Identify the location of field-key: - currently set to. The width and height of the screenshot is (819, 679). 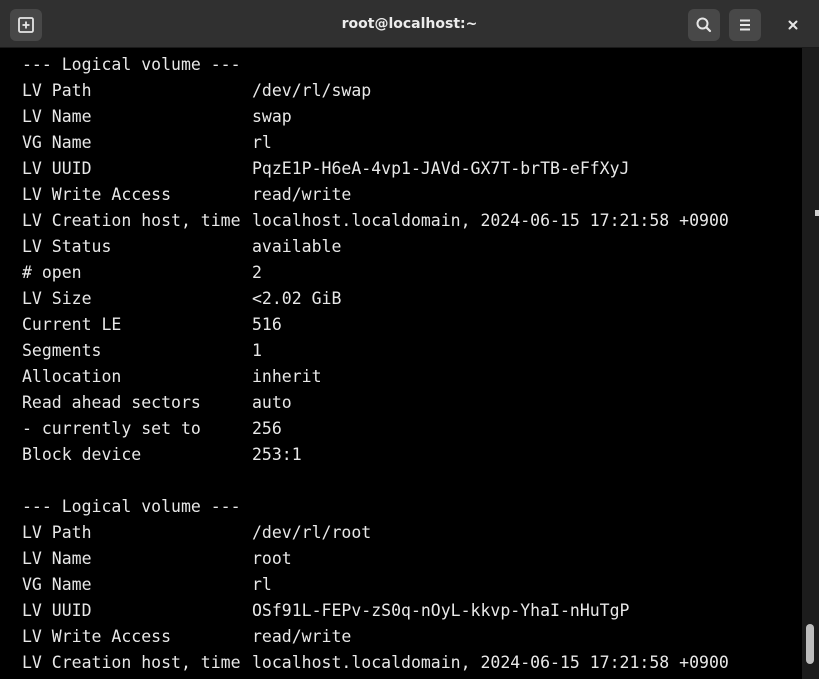
(111, 428).